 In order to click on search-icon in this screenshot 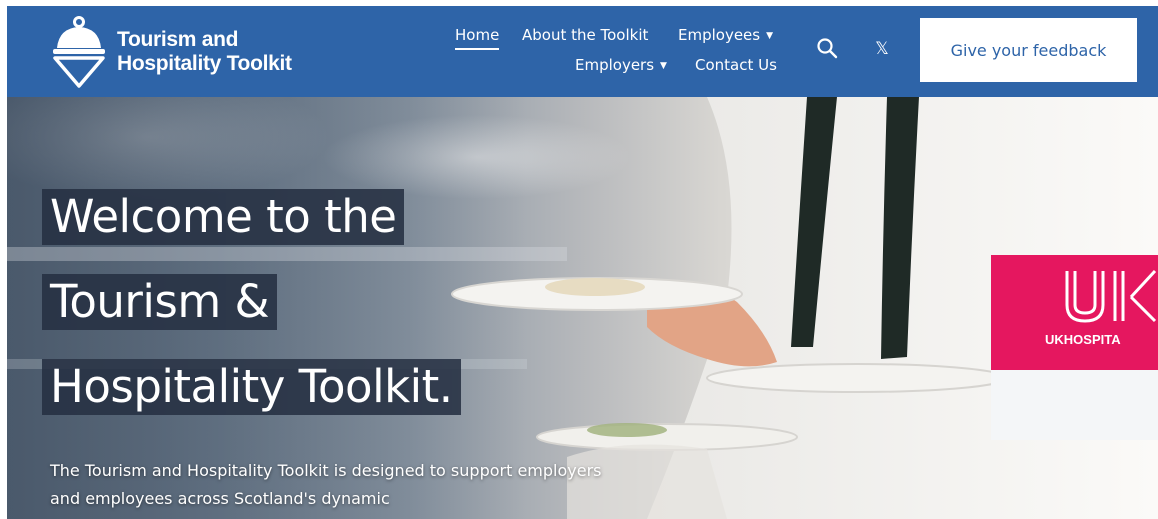, I will do `click(827, 47)`.